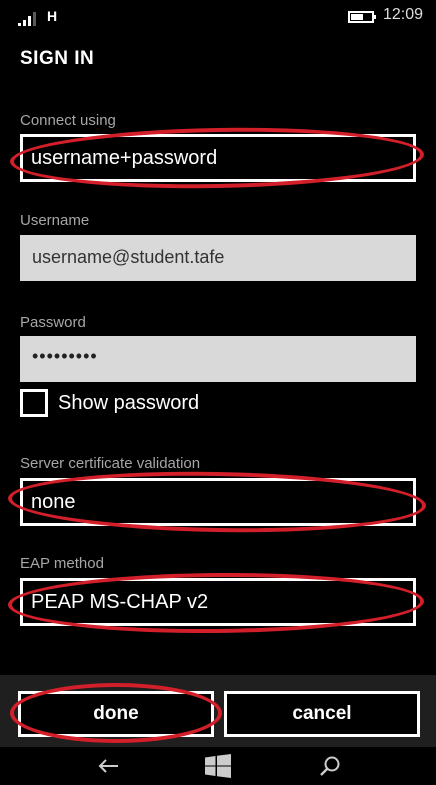  Describe the element at coordinates (129, 403) in the screenshot. I see `show-password-label: Show password` at that location.